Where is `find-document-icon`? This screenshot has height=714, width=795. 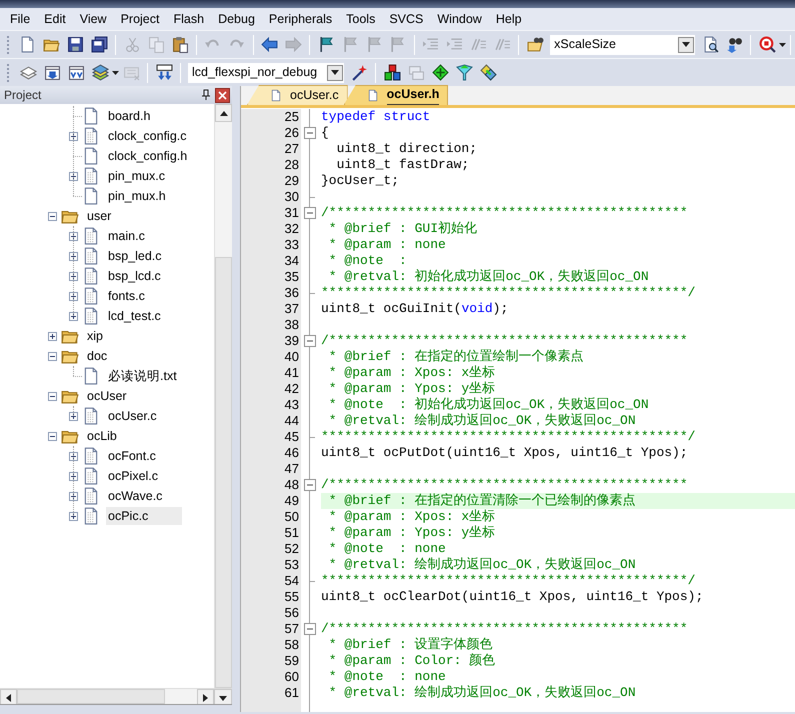
find-document-icon is located at coordinates (710, 44).